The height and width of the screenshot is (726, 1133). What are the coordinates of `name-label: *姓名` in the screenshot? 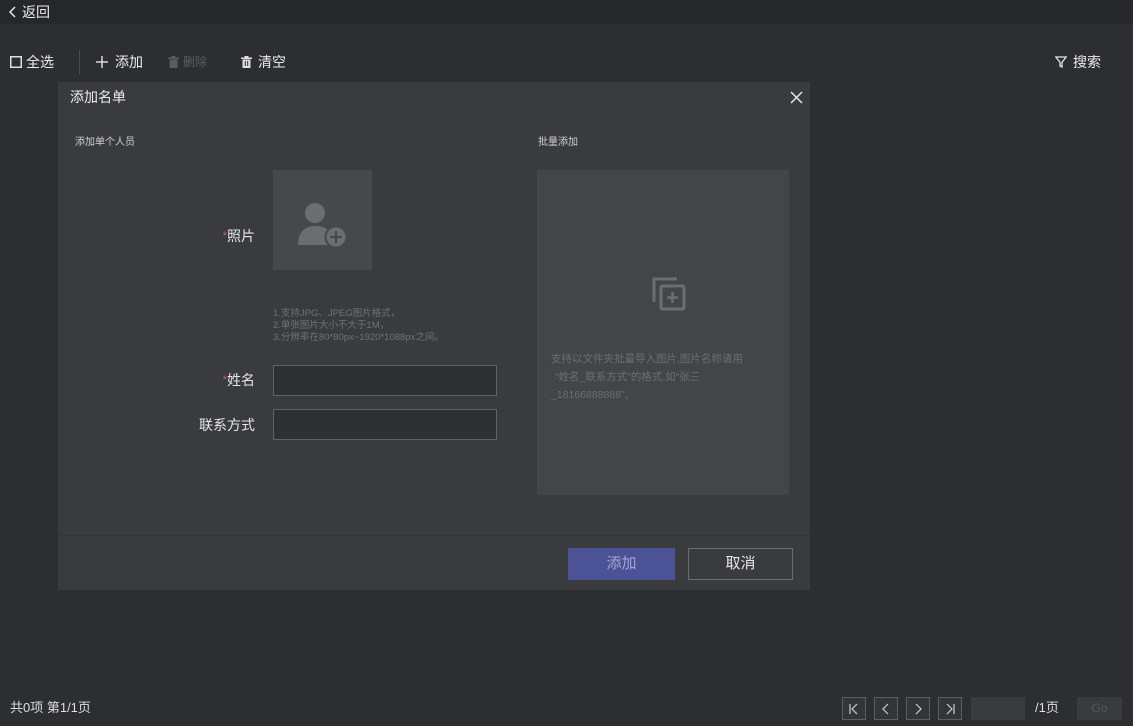 It's located at (206, 380).